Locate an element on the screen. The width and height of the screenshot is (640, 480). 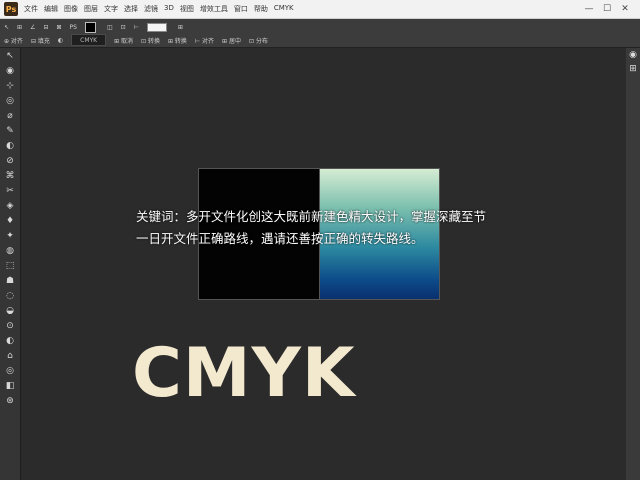
tool-icon-8: ⌘ is located at coordinates (10, 175).